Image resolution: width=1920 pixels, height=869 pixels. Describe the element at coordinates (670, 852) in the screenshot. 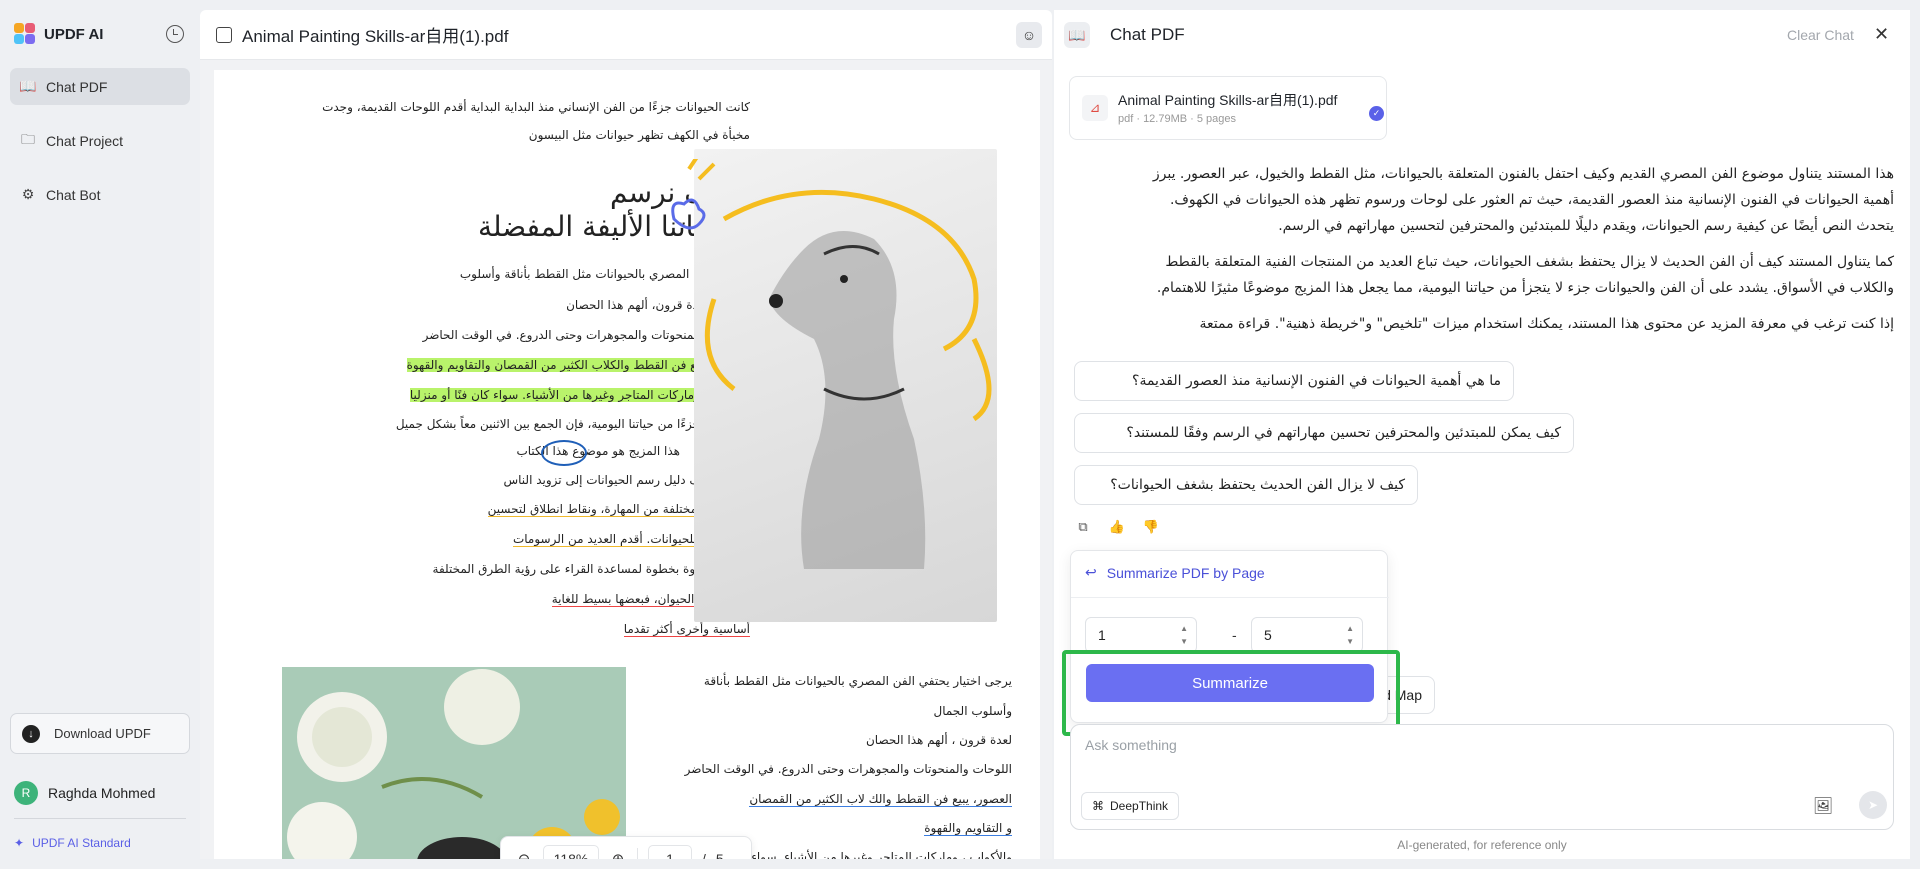

I see `page-number-input: 1` at that location.